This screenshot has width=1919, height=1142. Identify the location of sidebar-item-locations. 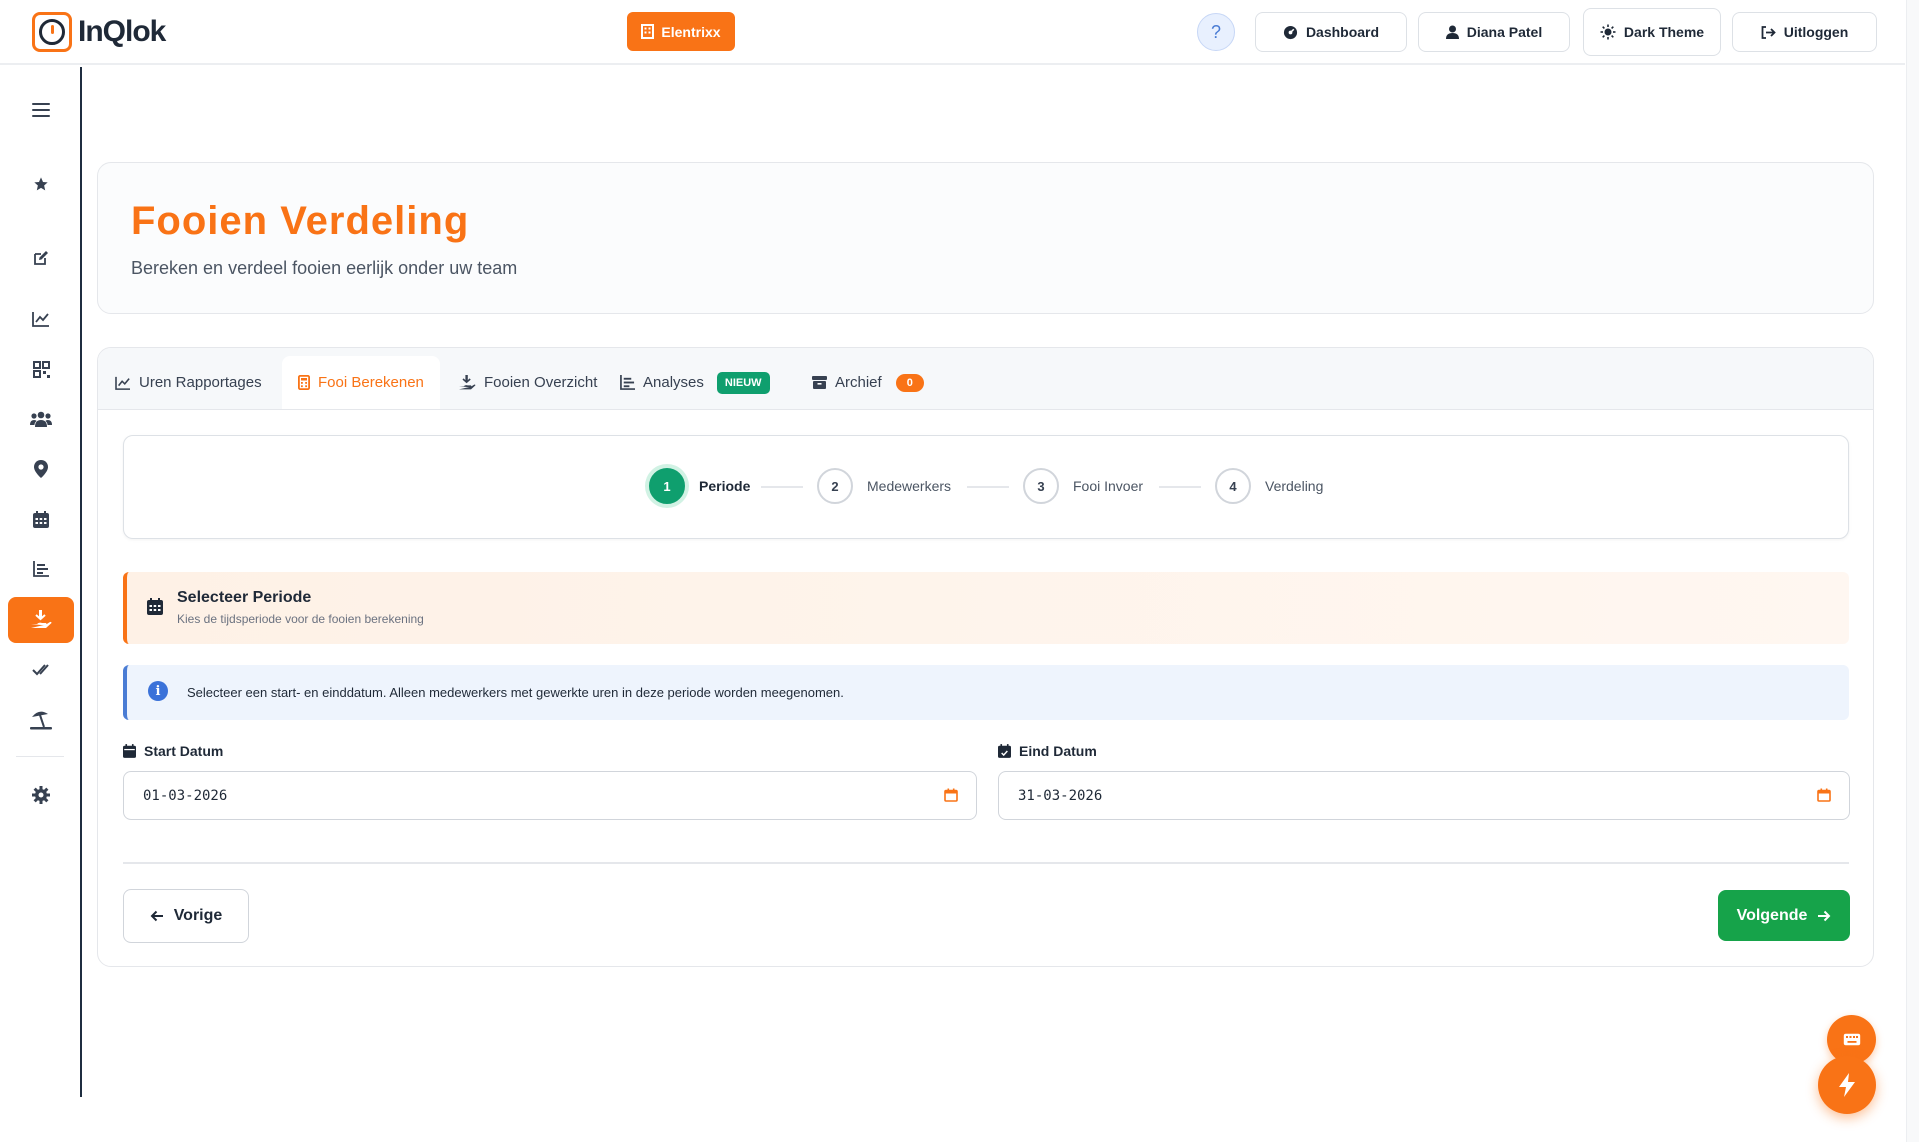
(41, 469).